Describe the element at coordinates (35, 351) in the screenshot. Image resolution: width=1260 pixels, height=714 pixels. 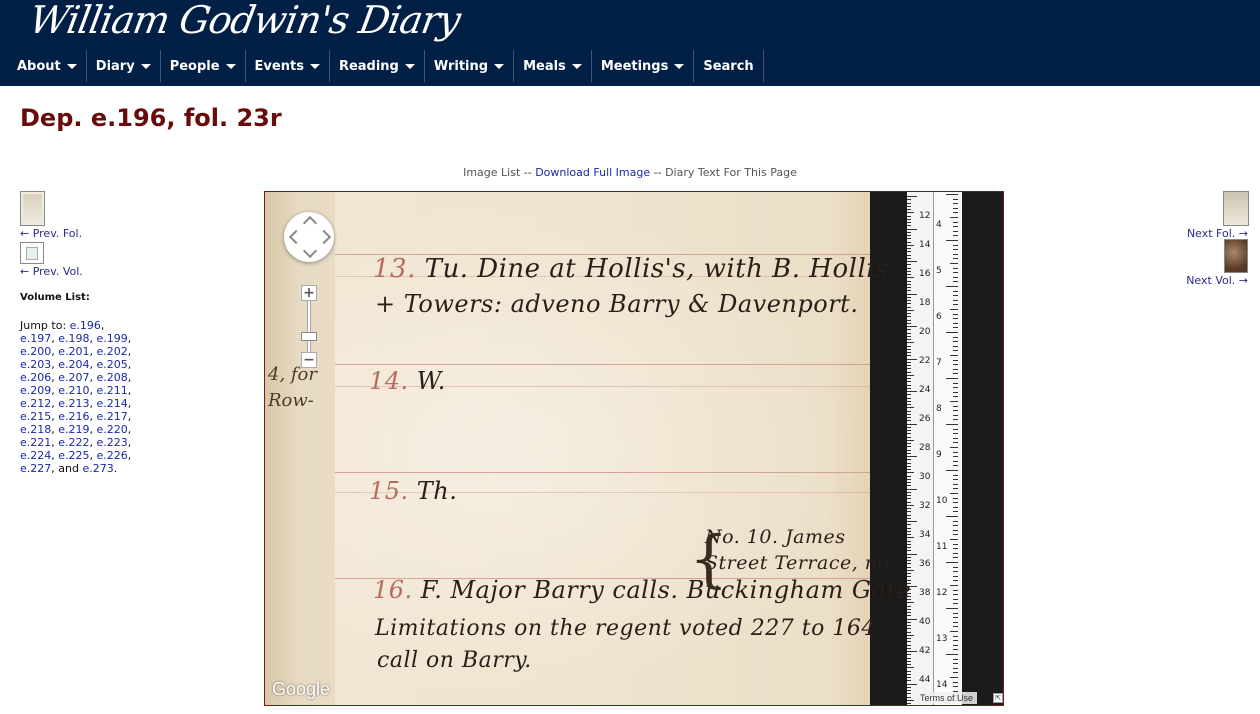
I see `volume-link: e.200` at that location.